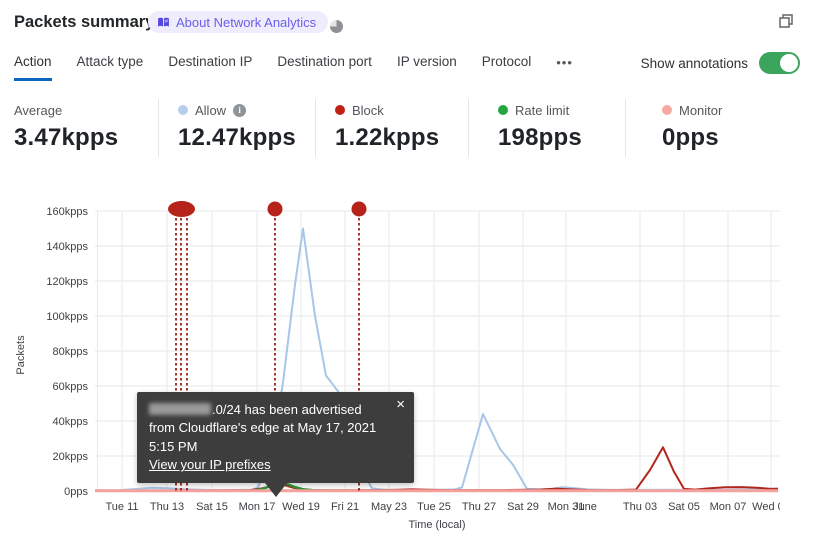 The height and width of the screenshot is (545, 816). I want to click on stat-allow: Allow i 12.47kpps, so click(237, 127).